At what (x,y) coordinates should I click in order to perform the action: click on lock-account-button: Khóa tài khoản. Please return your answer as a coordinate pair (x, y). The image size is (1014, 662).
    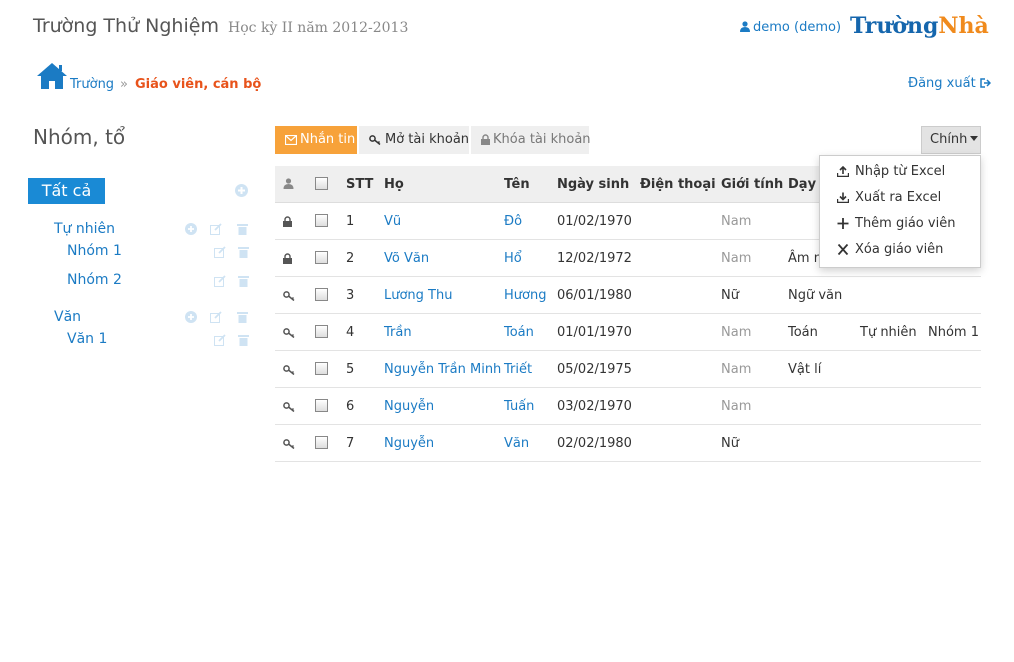
    Looking at the image, I should click on (531, 140).